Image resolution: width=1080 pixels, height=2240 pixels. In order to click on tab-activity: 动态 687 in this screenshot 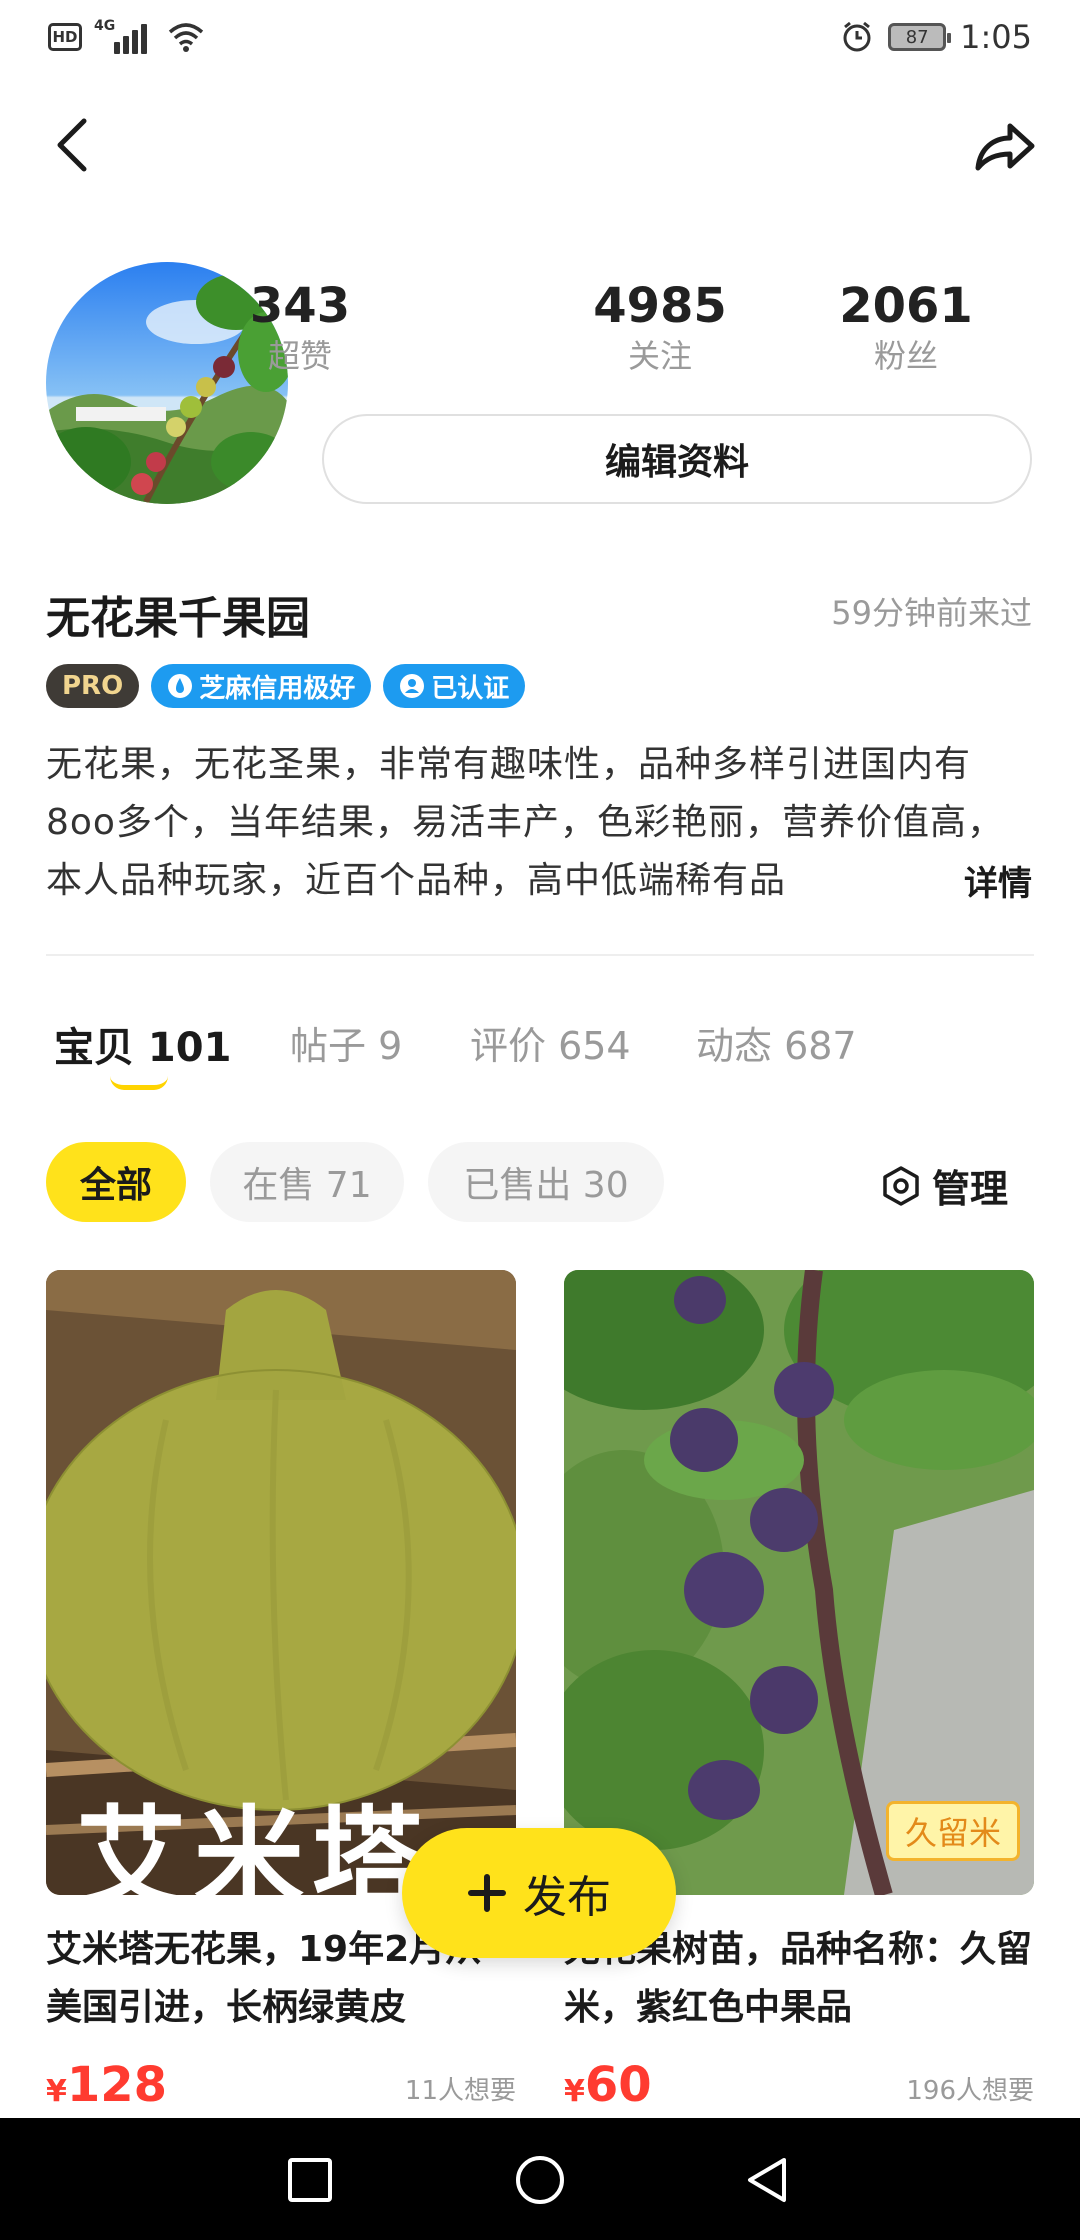, I will do `click(776, 1042)`.